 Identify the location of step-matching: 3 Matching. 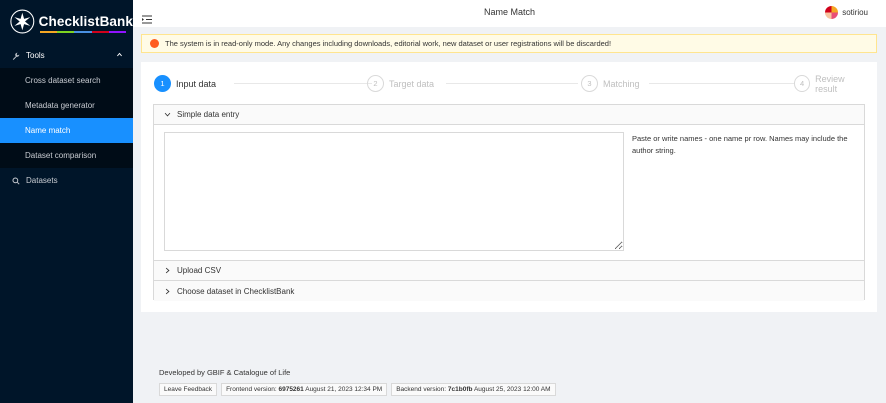
(610, 83).